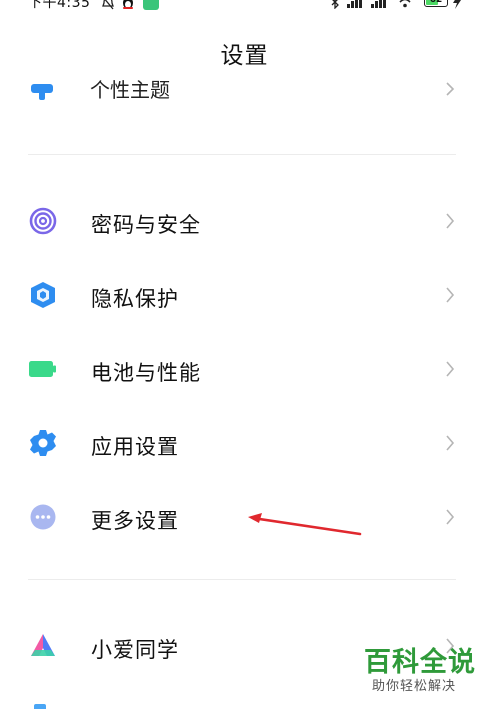 This screenshot has height=709, width=489. I want to click on page-title: 设置, so click(244, 56).